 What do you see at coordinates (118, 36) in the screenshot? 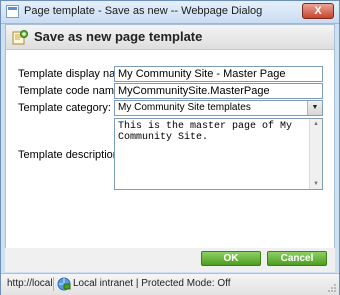
I see `dialog-heading: Save as new page template` at bounding box center [118, 36].